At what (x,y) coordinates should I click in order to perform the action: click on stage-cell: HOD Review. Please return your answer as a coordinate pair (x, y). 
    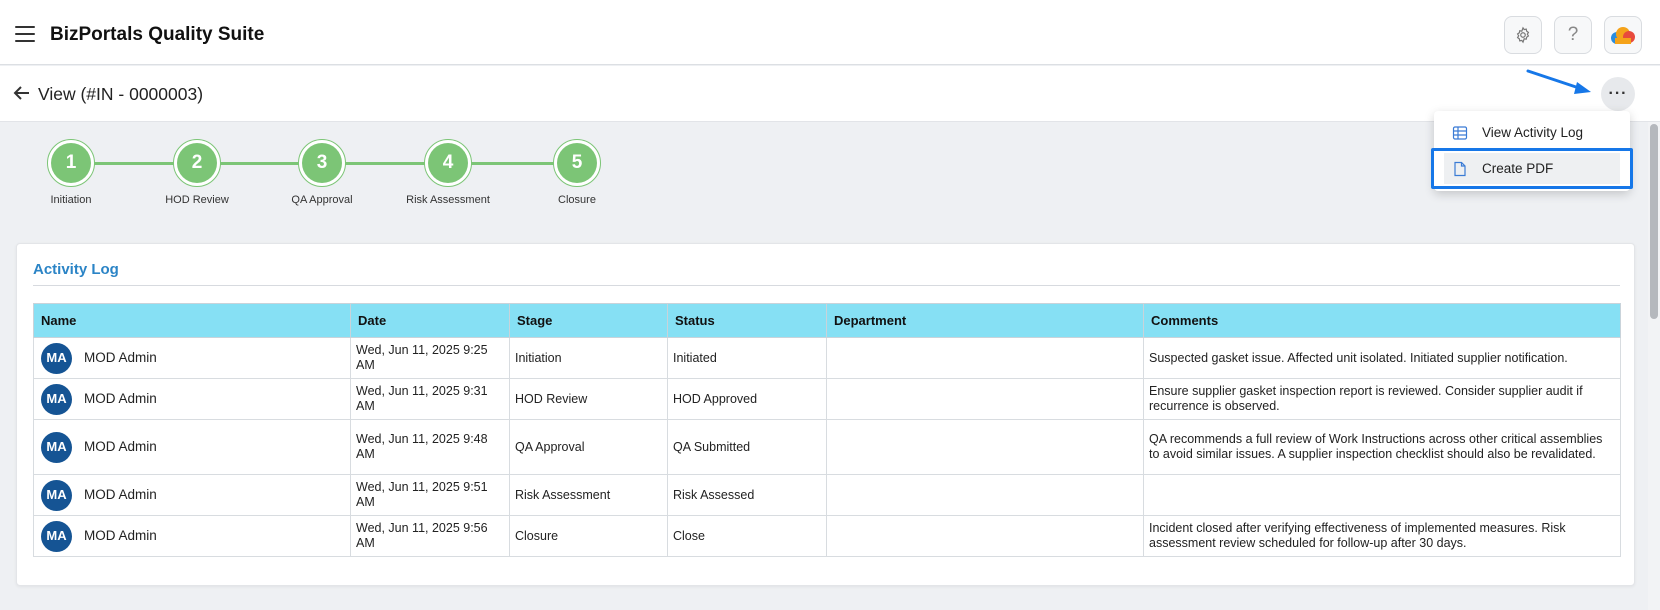
    Looking at the image, I should click on (588, 399).